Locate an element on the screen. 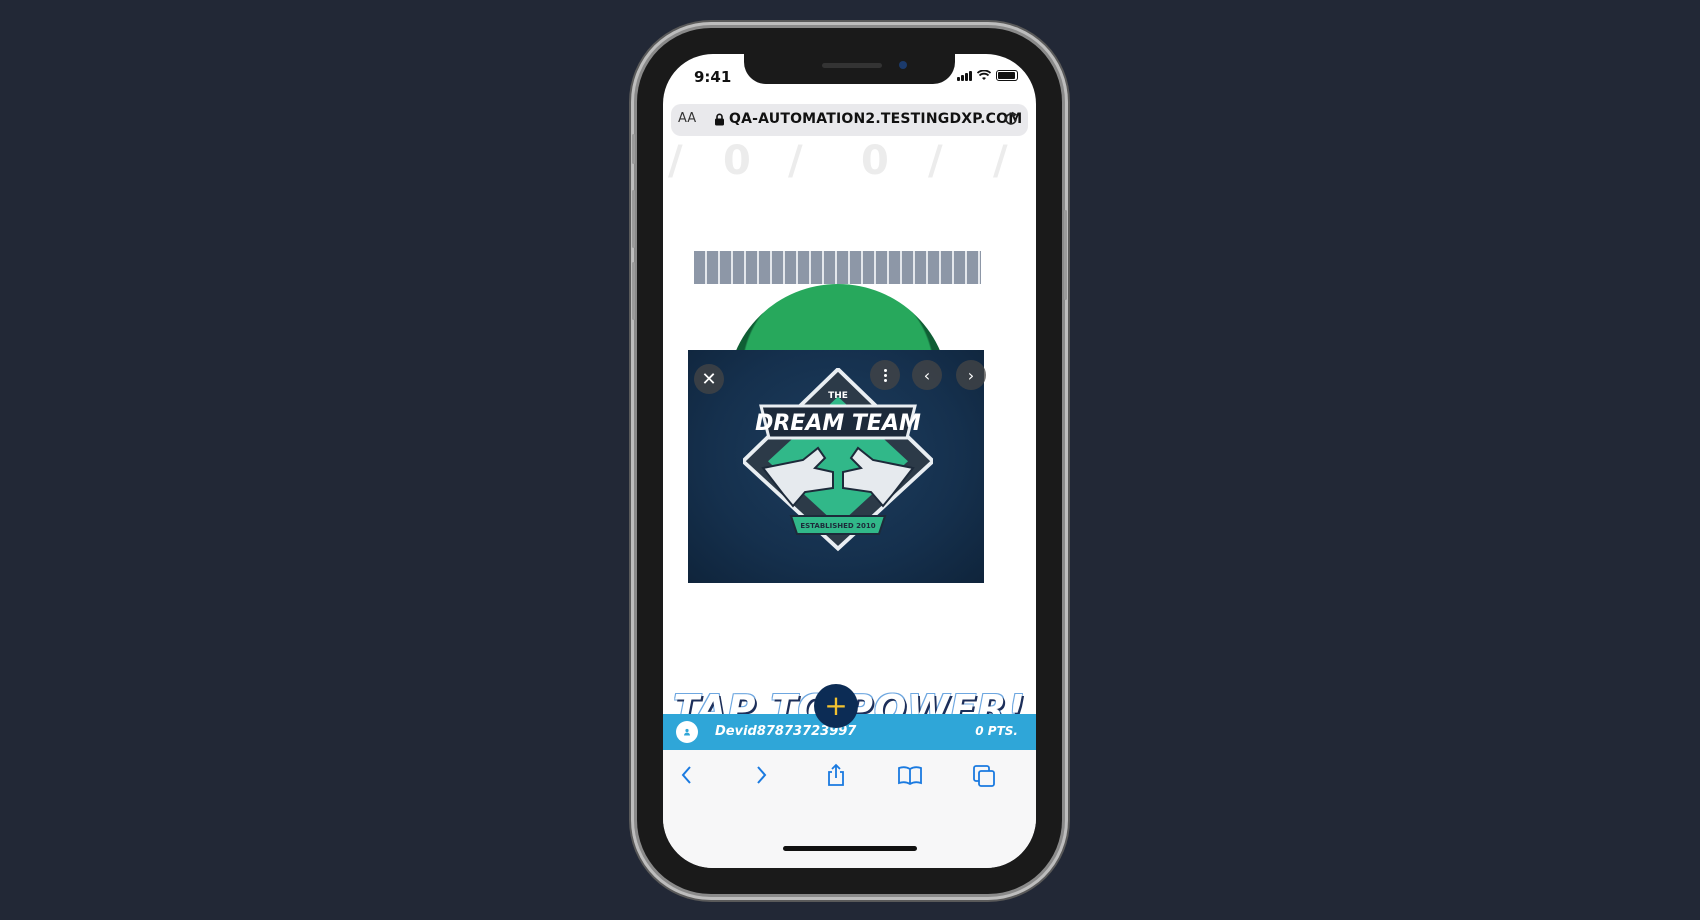  lock-icon is located at coordinates (719, 119).